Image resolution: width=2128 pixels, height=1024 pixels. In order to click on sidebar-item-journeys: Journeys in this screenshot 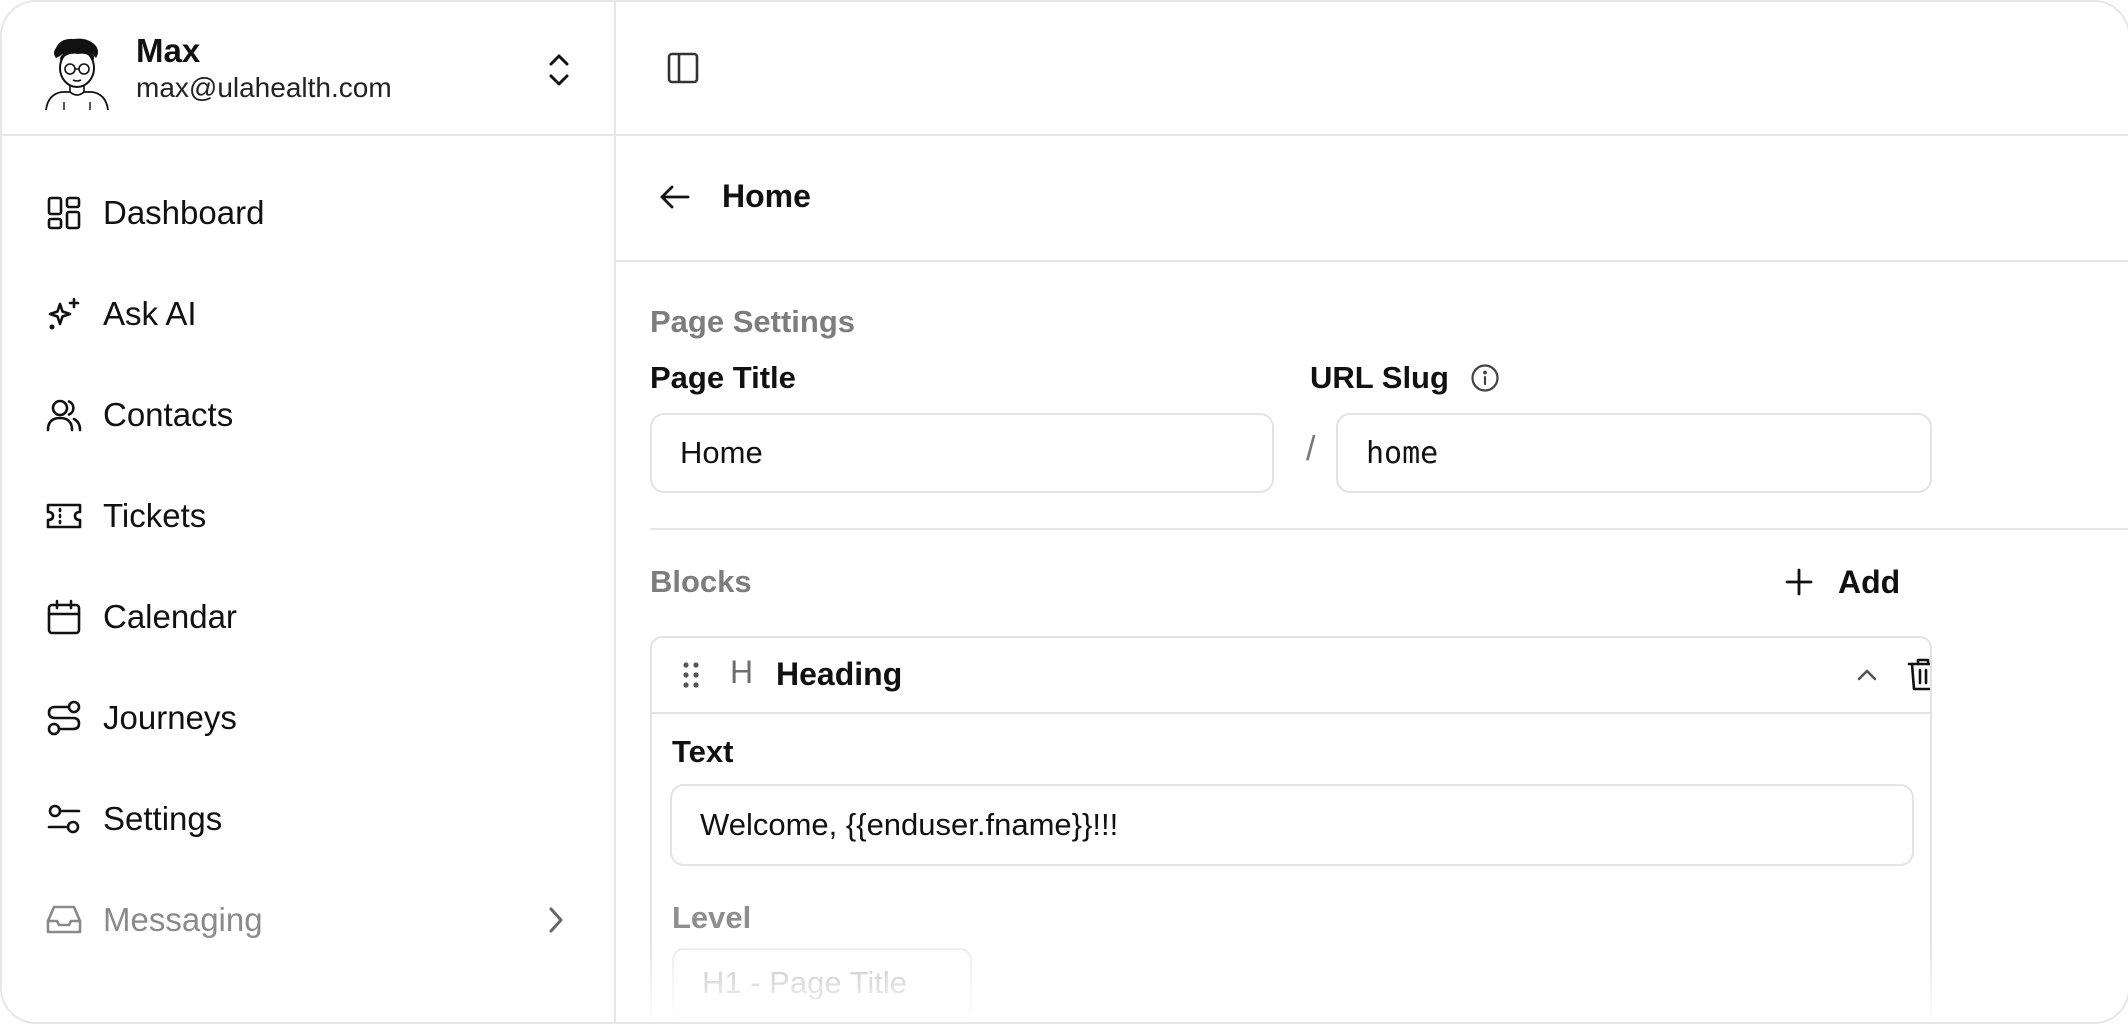, I will do `click(308, 717)`.